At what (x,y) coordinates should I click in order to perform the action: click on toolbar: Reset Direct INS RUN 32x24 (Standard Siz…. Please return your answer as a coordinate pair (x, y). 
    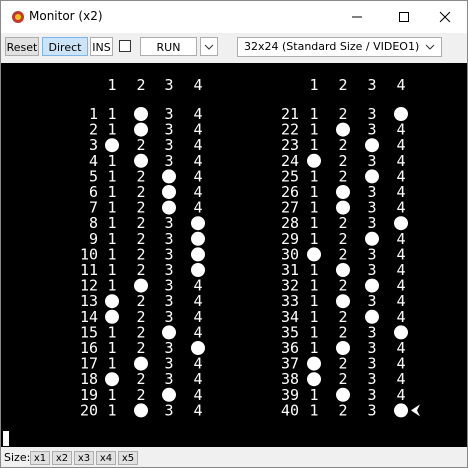
    Looking at the image, I should click on (234, 48).